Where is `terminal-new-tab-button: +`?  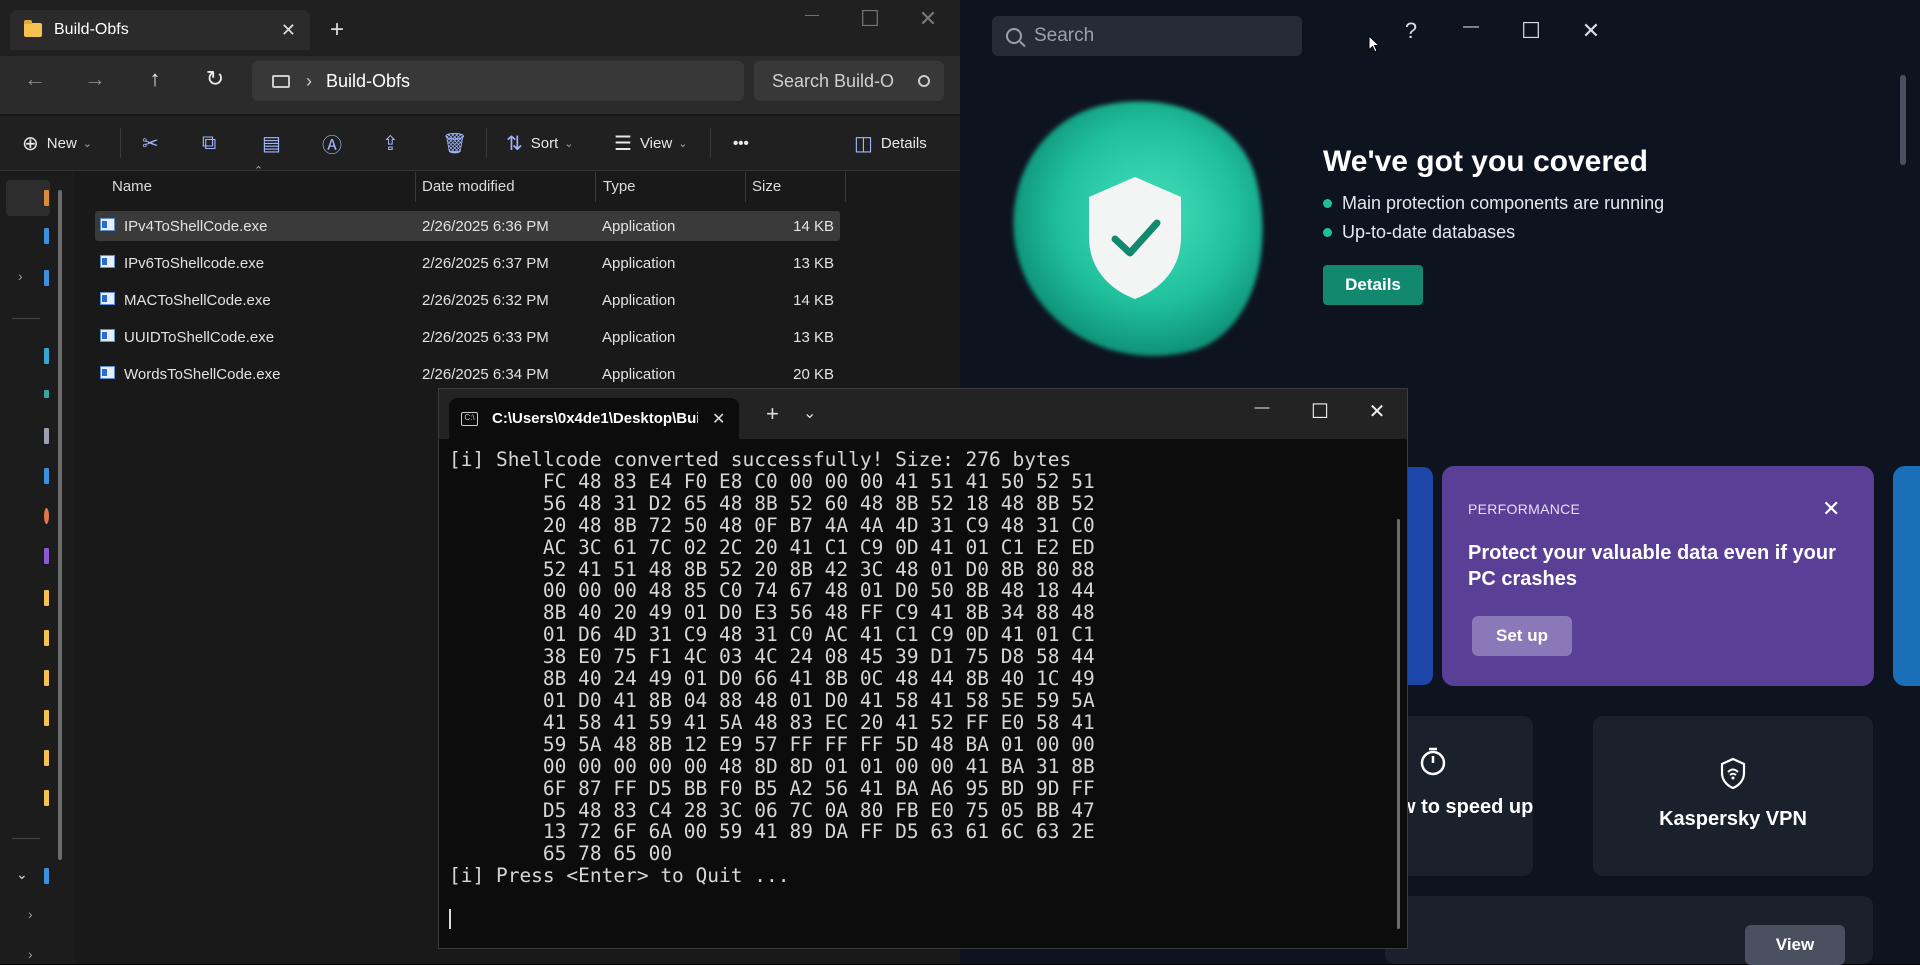
terminal-new-tab-button: + is located at coordinates (772, 414).